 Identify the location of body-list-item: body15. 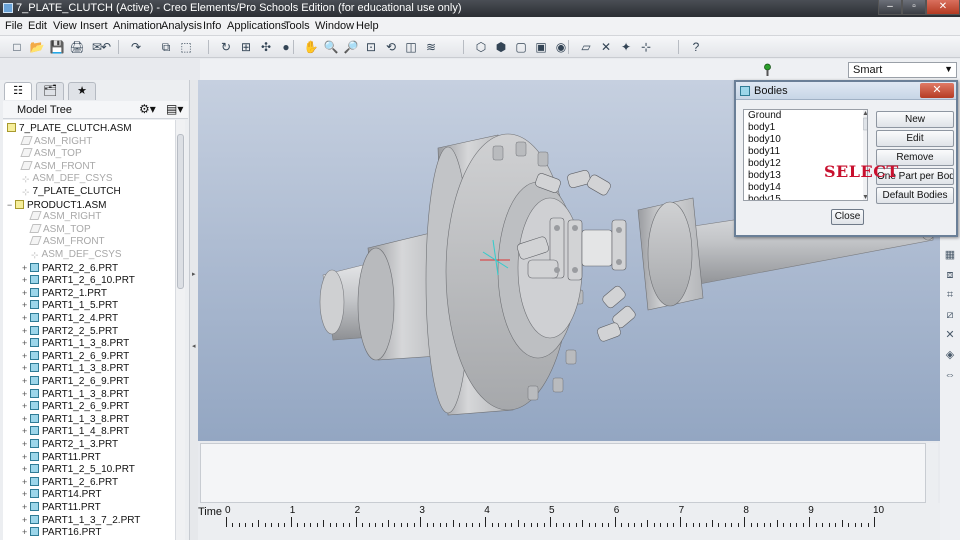
(805, 197).